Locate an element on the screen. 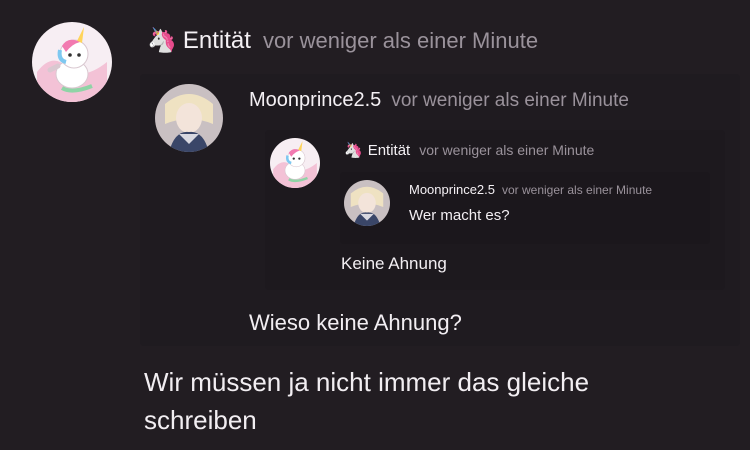 Image resolution: width=750 pixels, height=450 pixels. reply2-header: 🦄 Entität vor weniger als einer Minute is located at coordinates (469, 150).